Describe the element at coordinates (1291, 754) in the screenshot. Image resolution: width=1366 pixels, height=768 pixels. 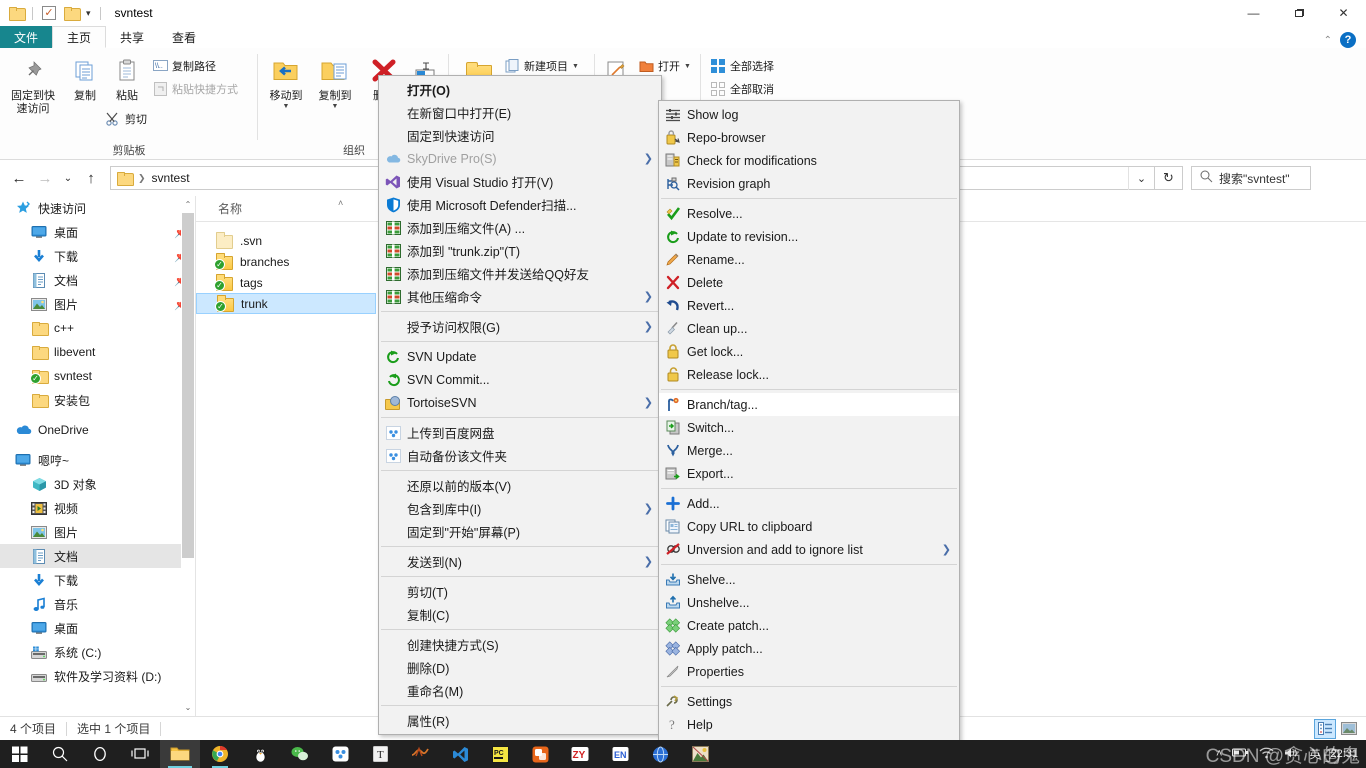
I see `volume-icon` at that location.